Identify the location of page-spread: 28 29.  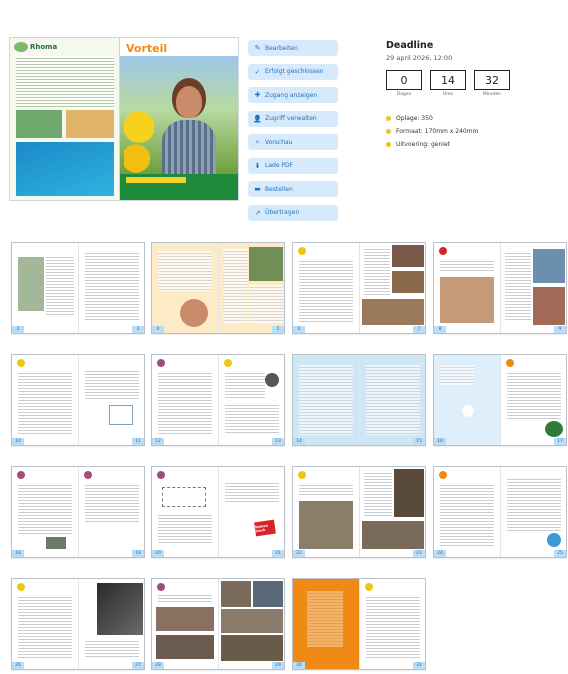
(218, 624).